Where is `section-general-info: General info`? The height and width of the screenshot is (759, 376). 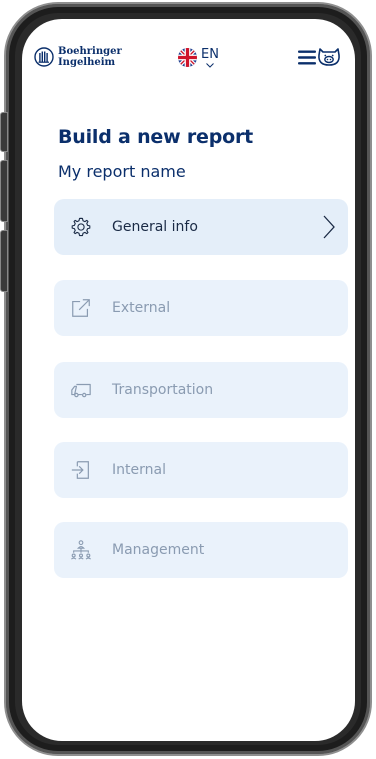 section-general-info: General info is located at coordinates (201, 227).